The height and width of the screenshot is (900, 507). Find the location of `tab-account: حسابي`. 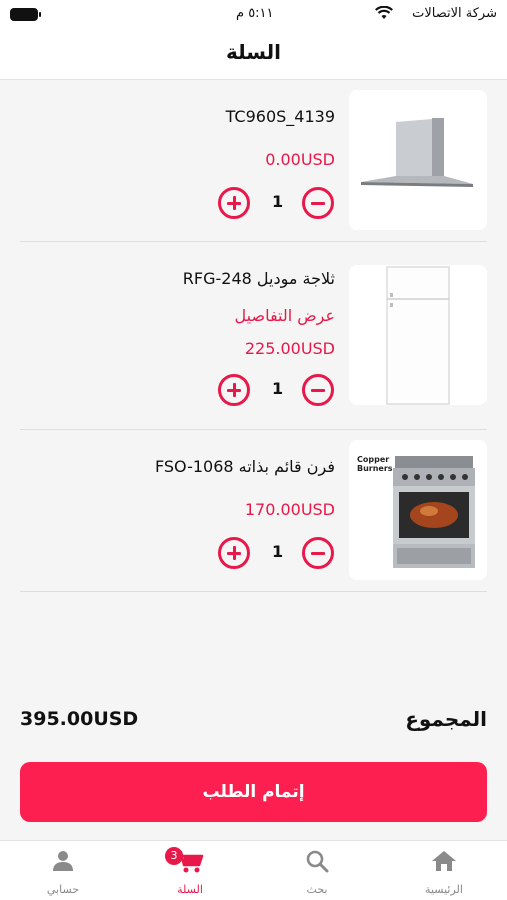

tab-account: حسابي is located at coordinates (63, 870).